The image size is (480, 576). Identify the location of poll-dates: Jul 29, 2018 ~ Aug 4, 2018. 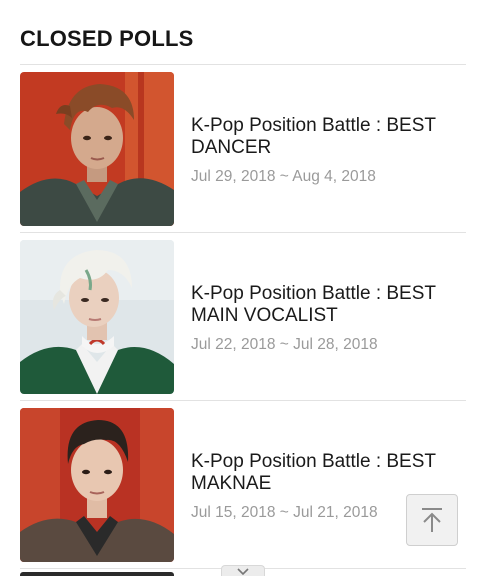
(283, 176).